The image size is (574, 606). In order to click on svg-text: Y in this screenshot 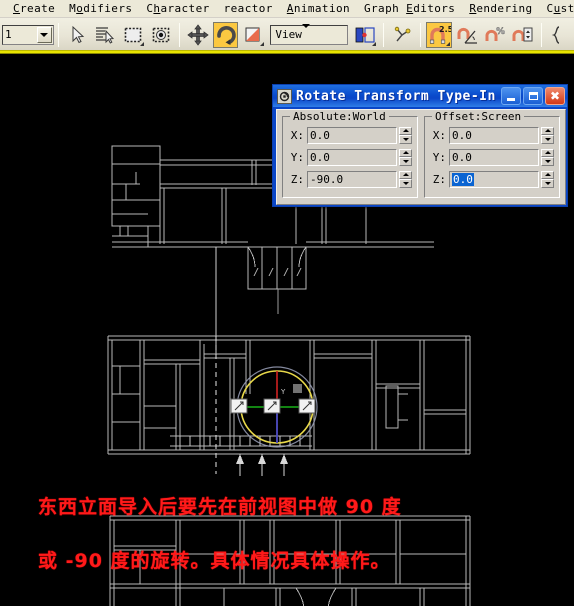, I will do `click(283, 392)`.